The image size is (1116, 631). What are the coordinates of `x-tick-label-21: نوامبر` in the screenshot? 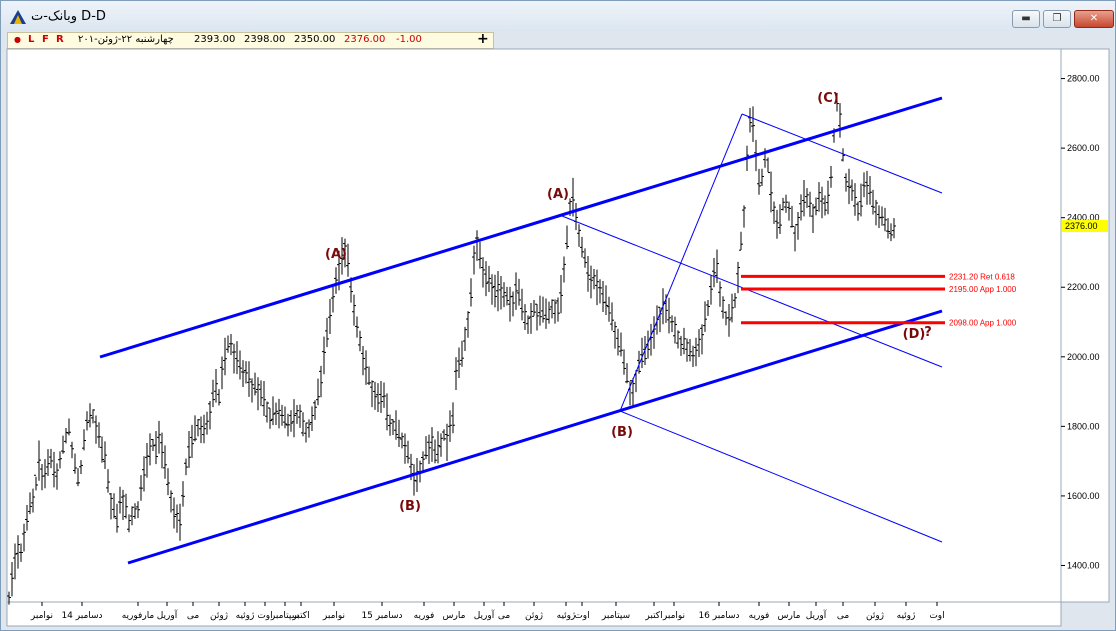 It's located at (673, 616).